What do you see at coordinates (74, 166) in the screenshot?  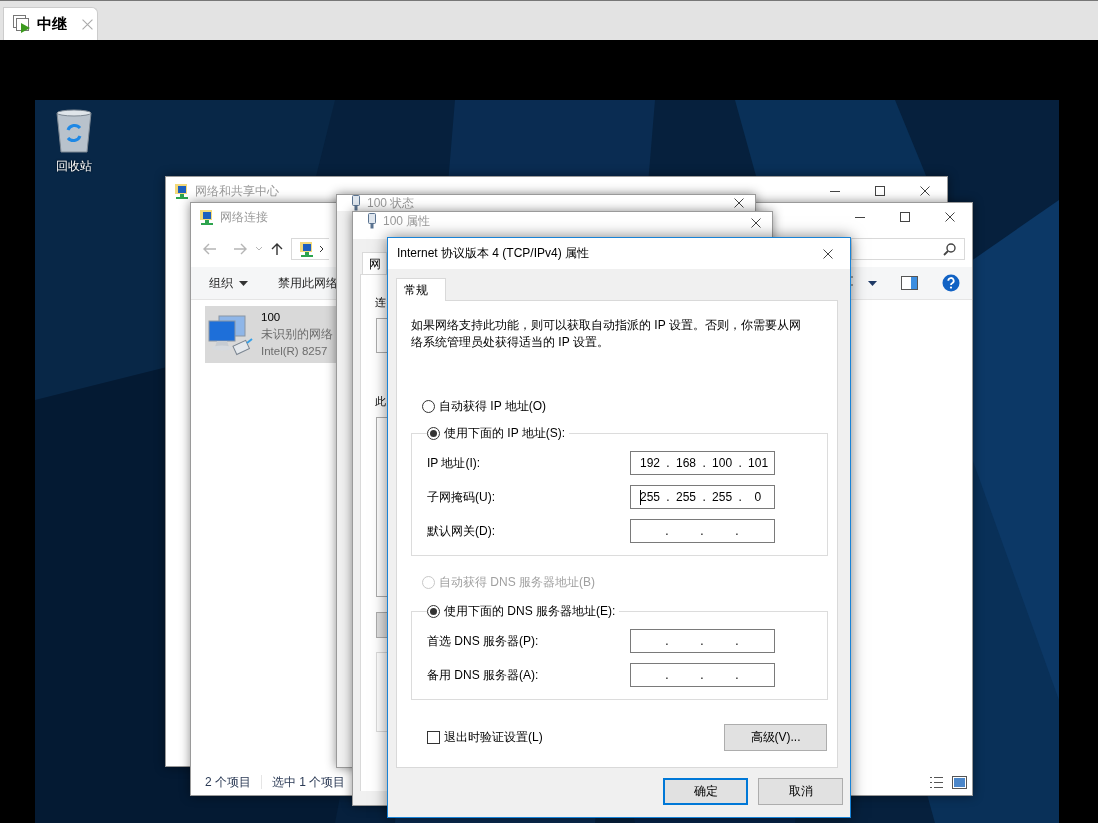 I see `desktop-icon-label: 回收站` at bounding box center [74, 166].